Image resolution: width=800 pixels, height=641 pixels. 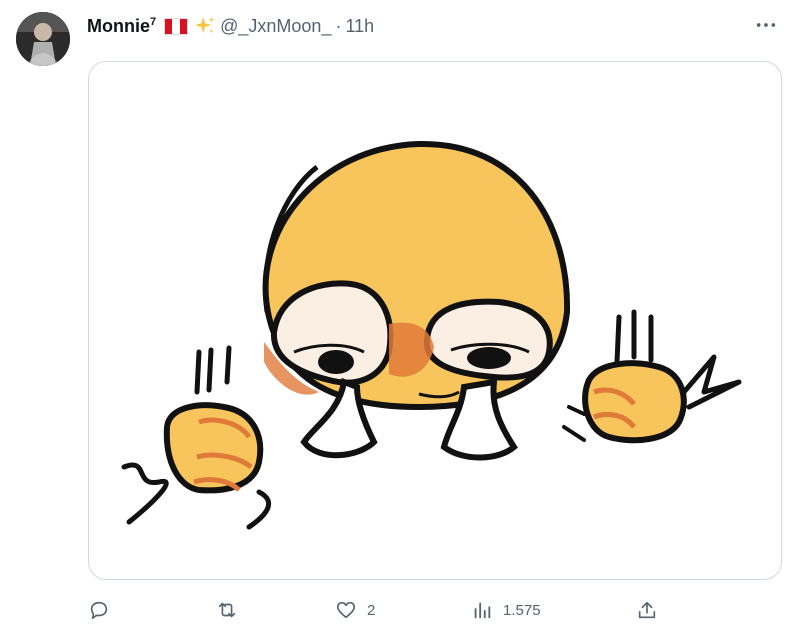 I want to click on like-button: 2, so click(x=355, y=610).